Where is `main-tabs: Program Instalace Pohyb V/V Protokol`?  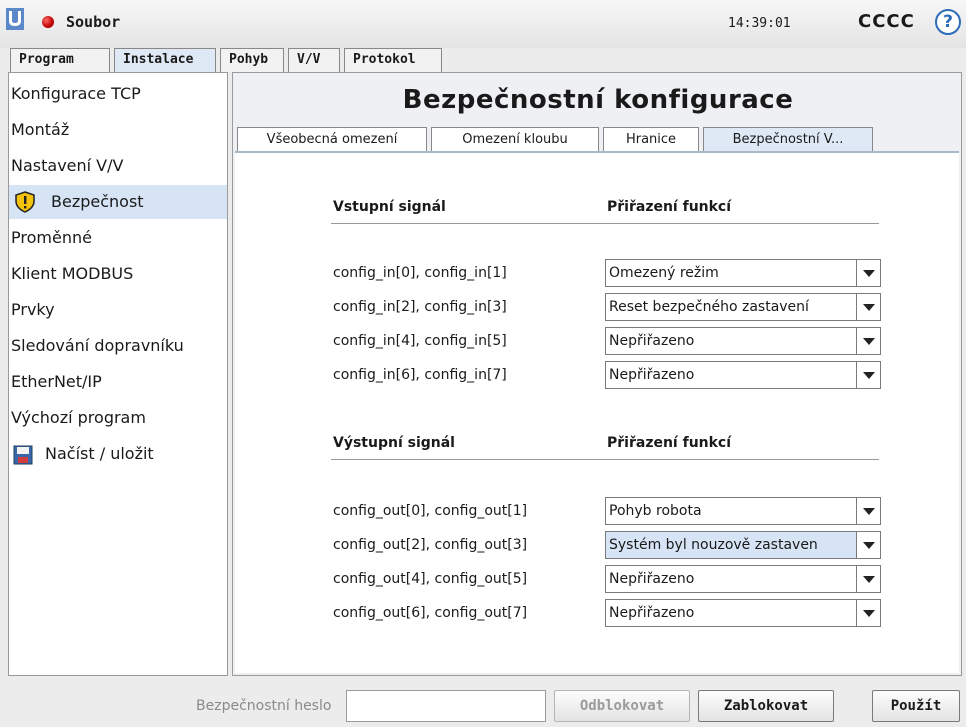 main-tabs: Program Instalace Pohyb V/V Protokol is located at coordinates (483, 60).